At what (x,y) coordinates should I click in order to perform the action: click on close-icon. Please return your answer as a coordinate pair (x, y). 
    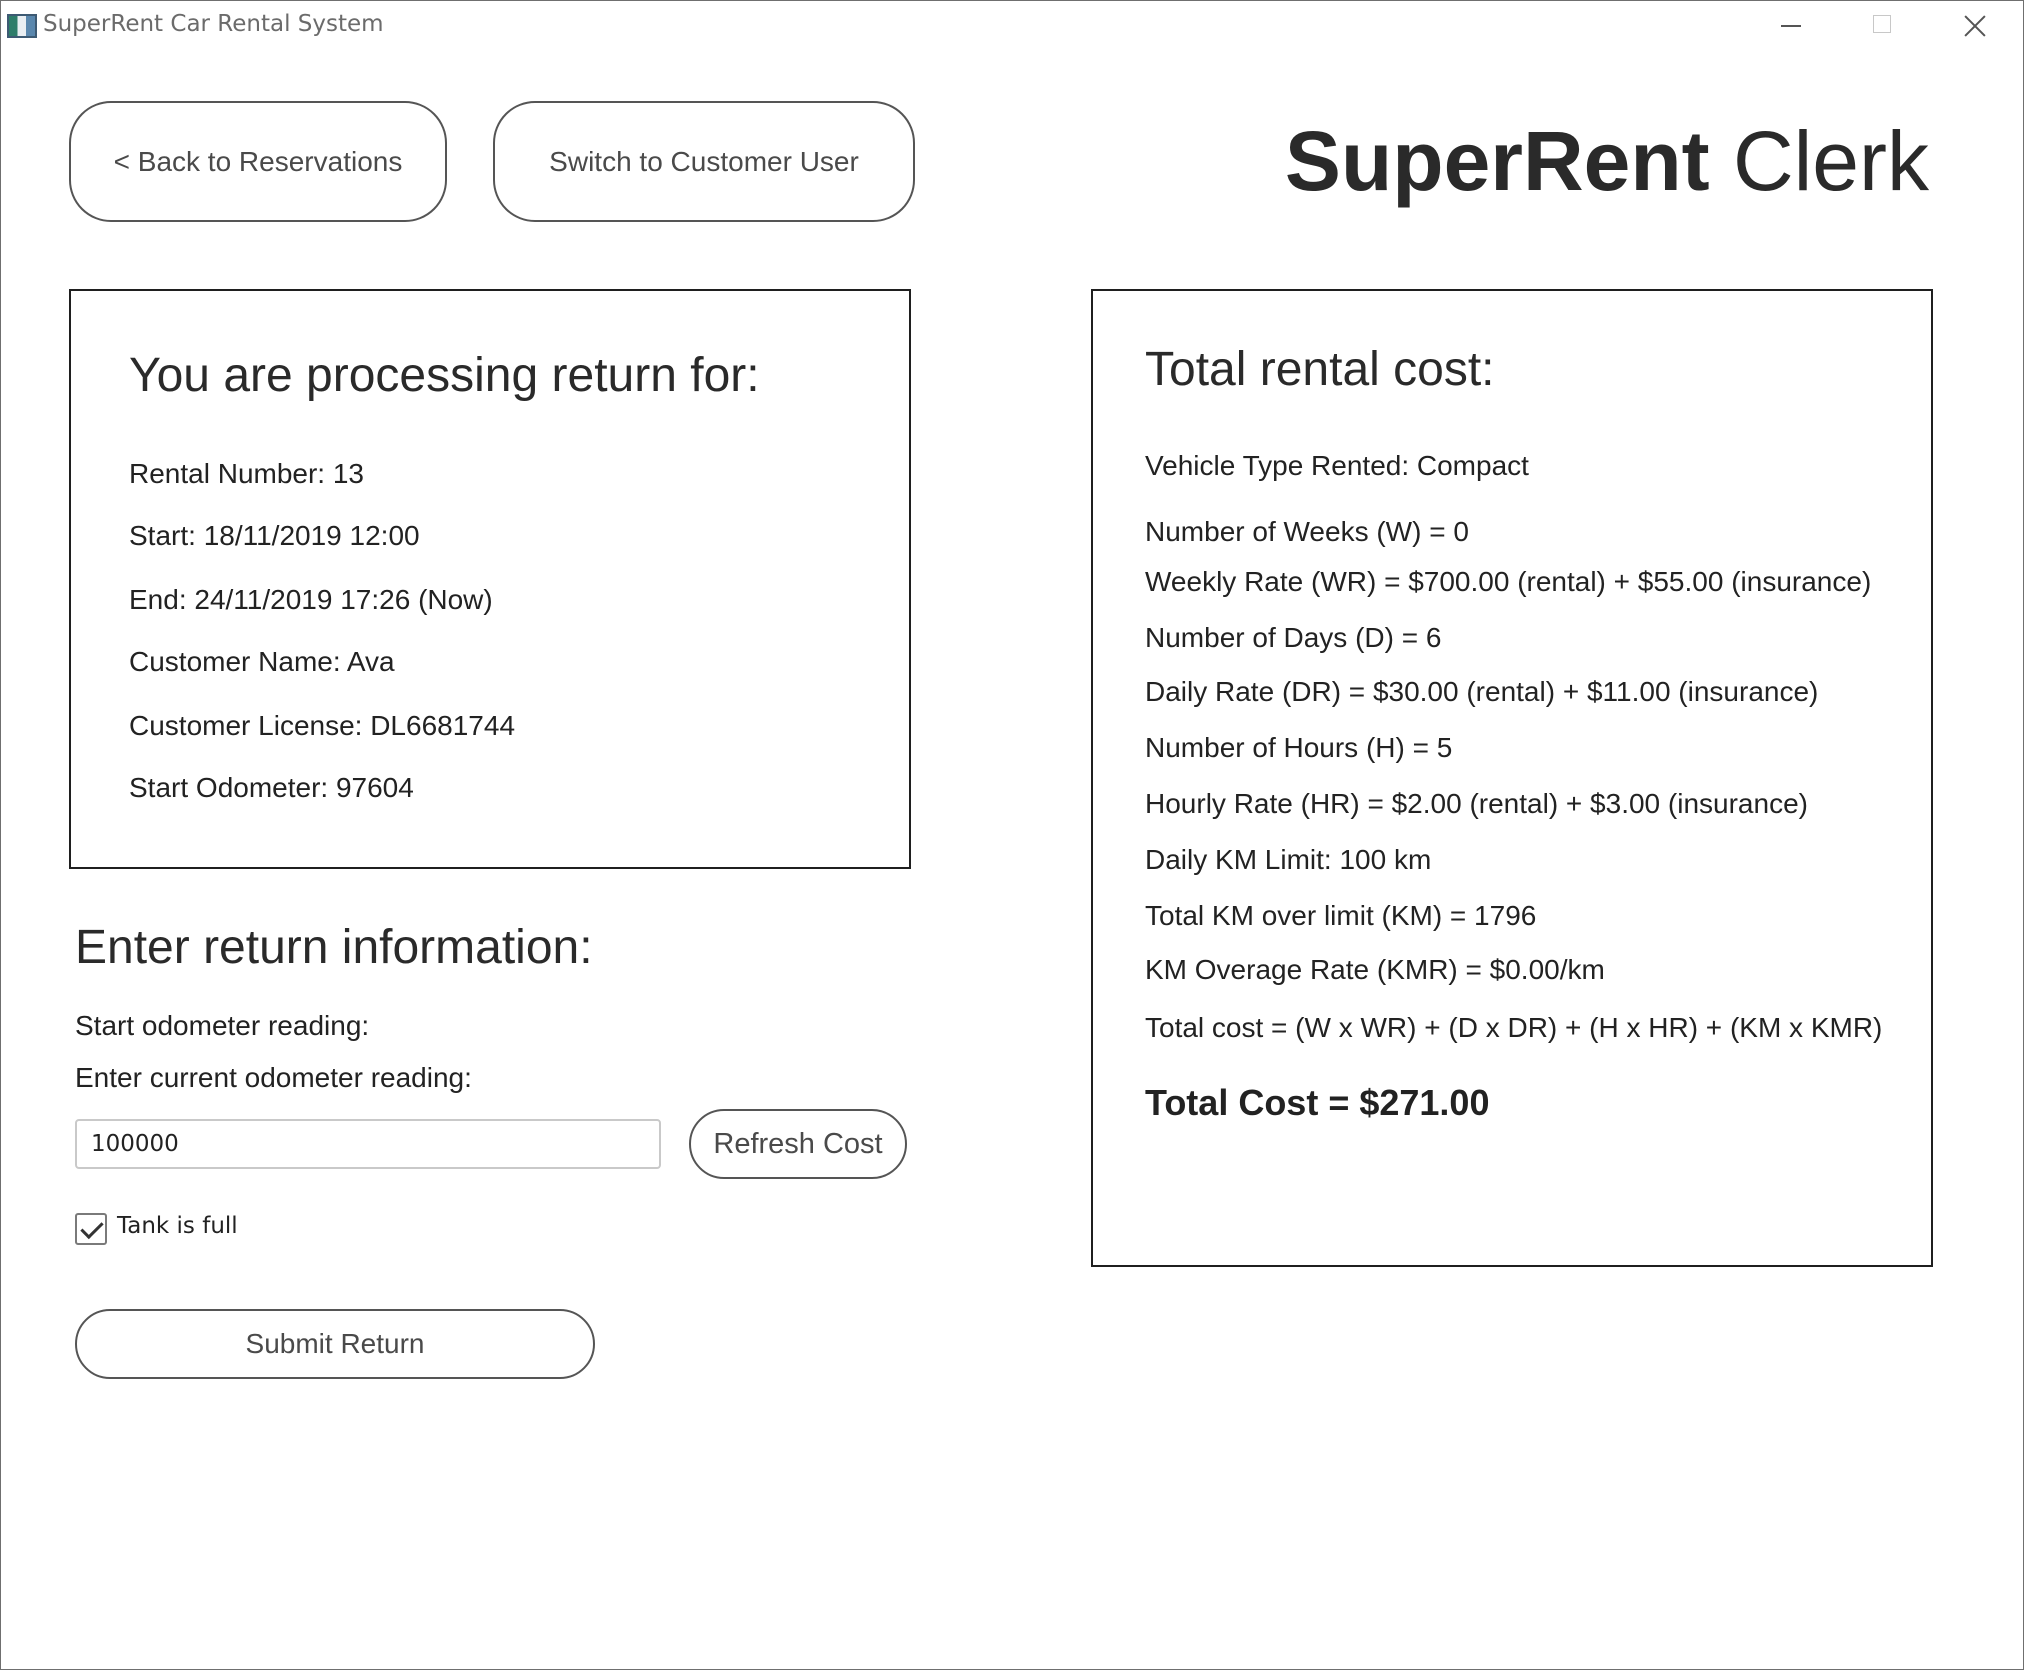
    Looking at the image, I should click on (1975, 26).